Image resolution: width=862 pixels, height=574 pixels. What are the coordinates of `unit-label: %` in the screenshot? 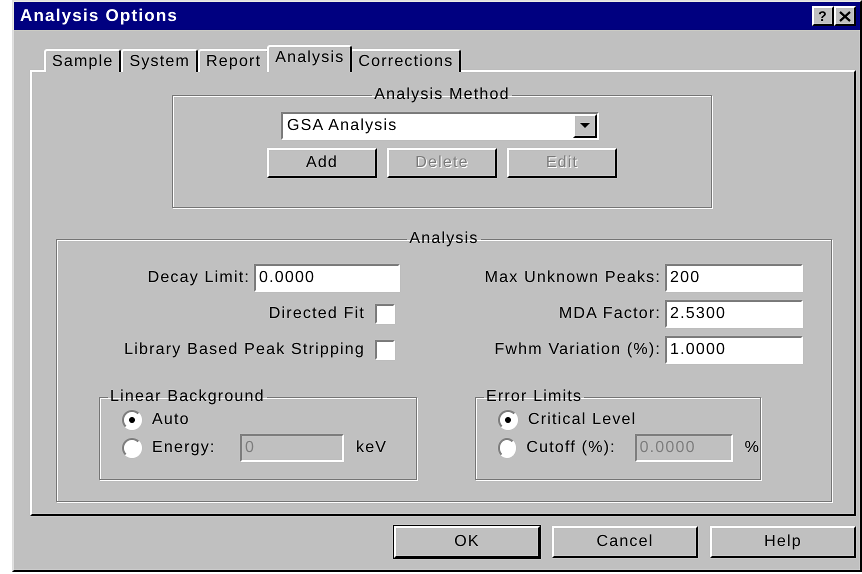 It's located at (752, 448).